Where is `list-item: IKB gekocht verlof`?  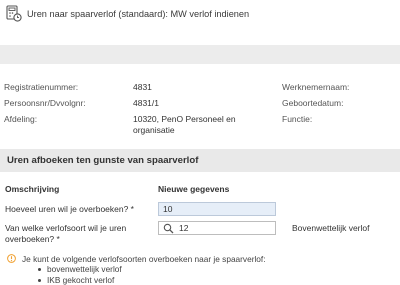
list-item: IKB gekocht verlof is located at coordinates (79, 280).